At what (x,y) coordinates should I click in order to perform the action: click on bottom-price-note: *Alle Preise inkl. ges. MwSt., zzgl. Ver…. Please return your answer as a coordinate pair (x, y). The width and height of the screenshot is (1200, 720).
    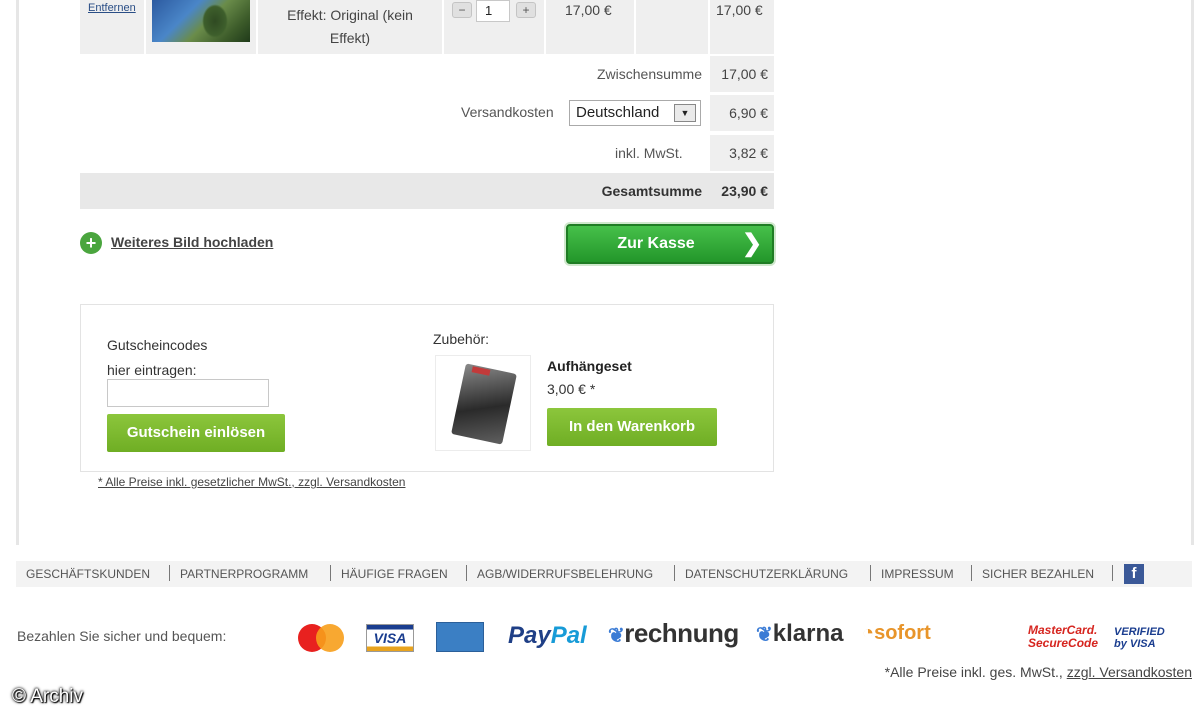
    Looking at the image, I should click on (1038, 672).